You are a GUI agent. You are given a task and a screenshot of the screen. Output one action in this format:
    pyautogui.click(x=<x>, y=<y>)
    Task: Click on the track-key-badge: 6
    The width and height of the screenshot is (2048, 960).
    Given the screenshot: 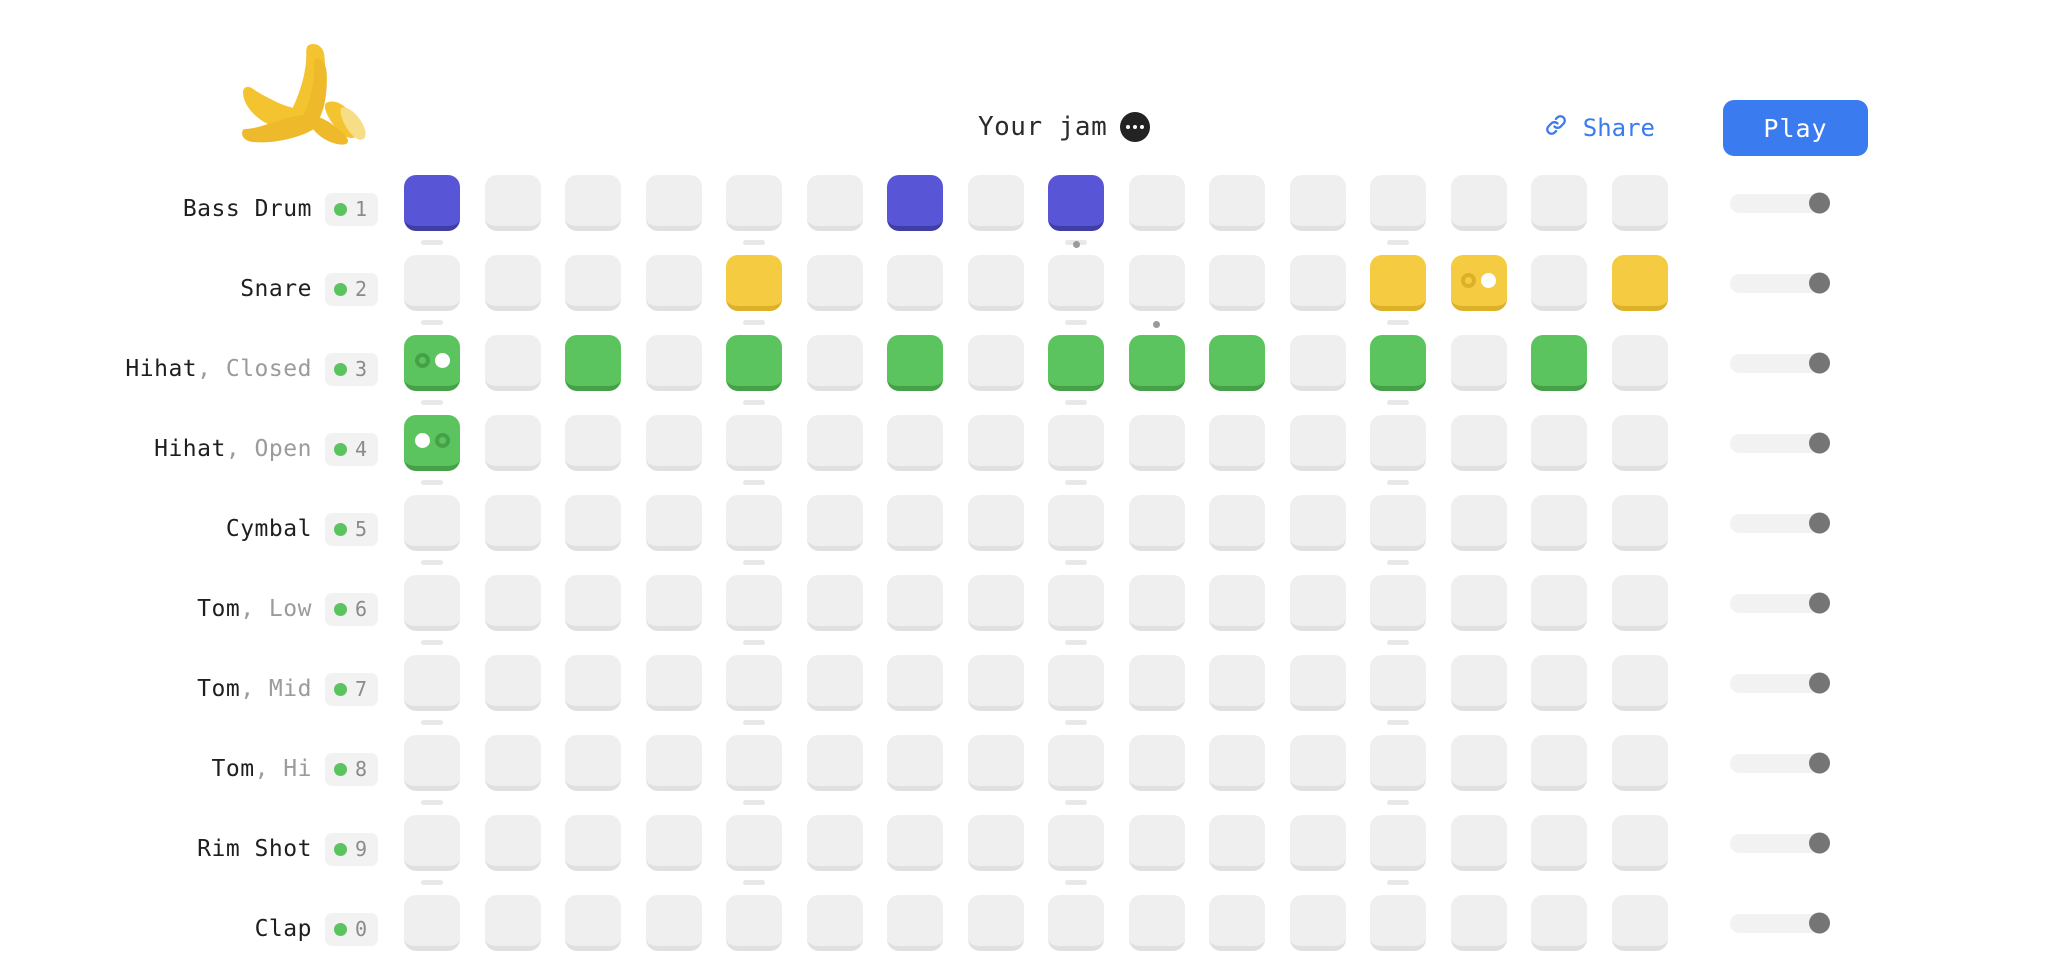 What is the action you would take?
    pyautogui.click(x=351, y=609)
    